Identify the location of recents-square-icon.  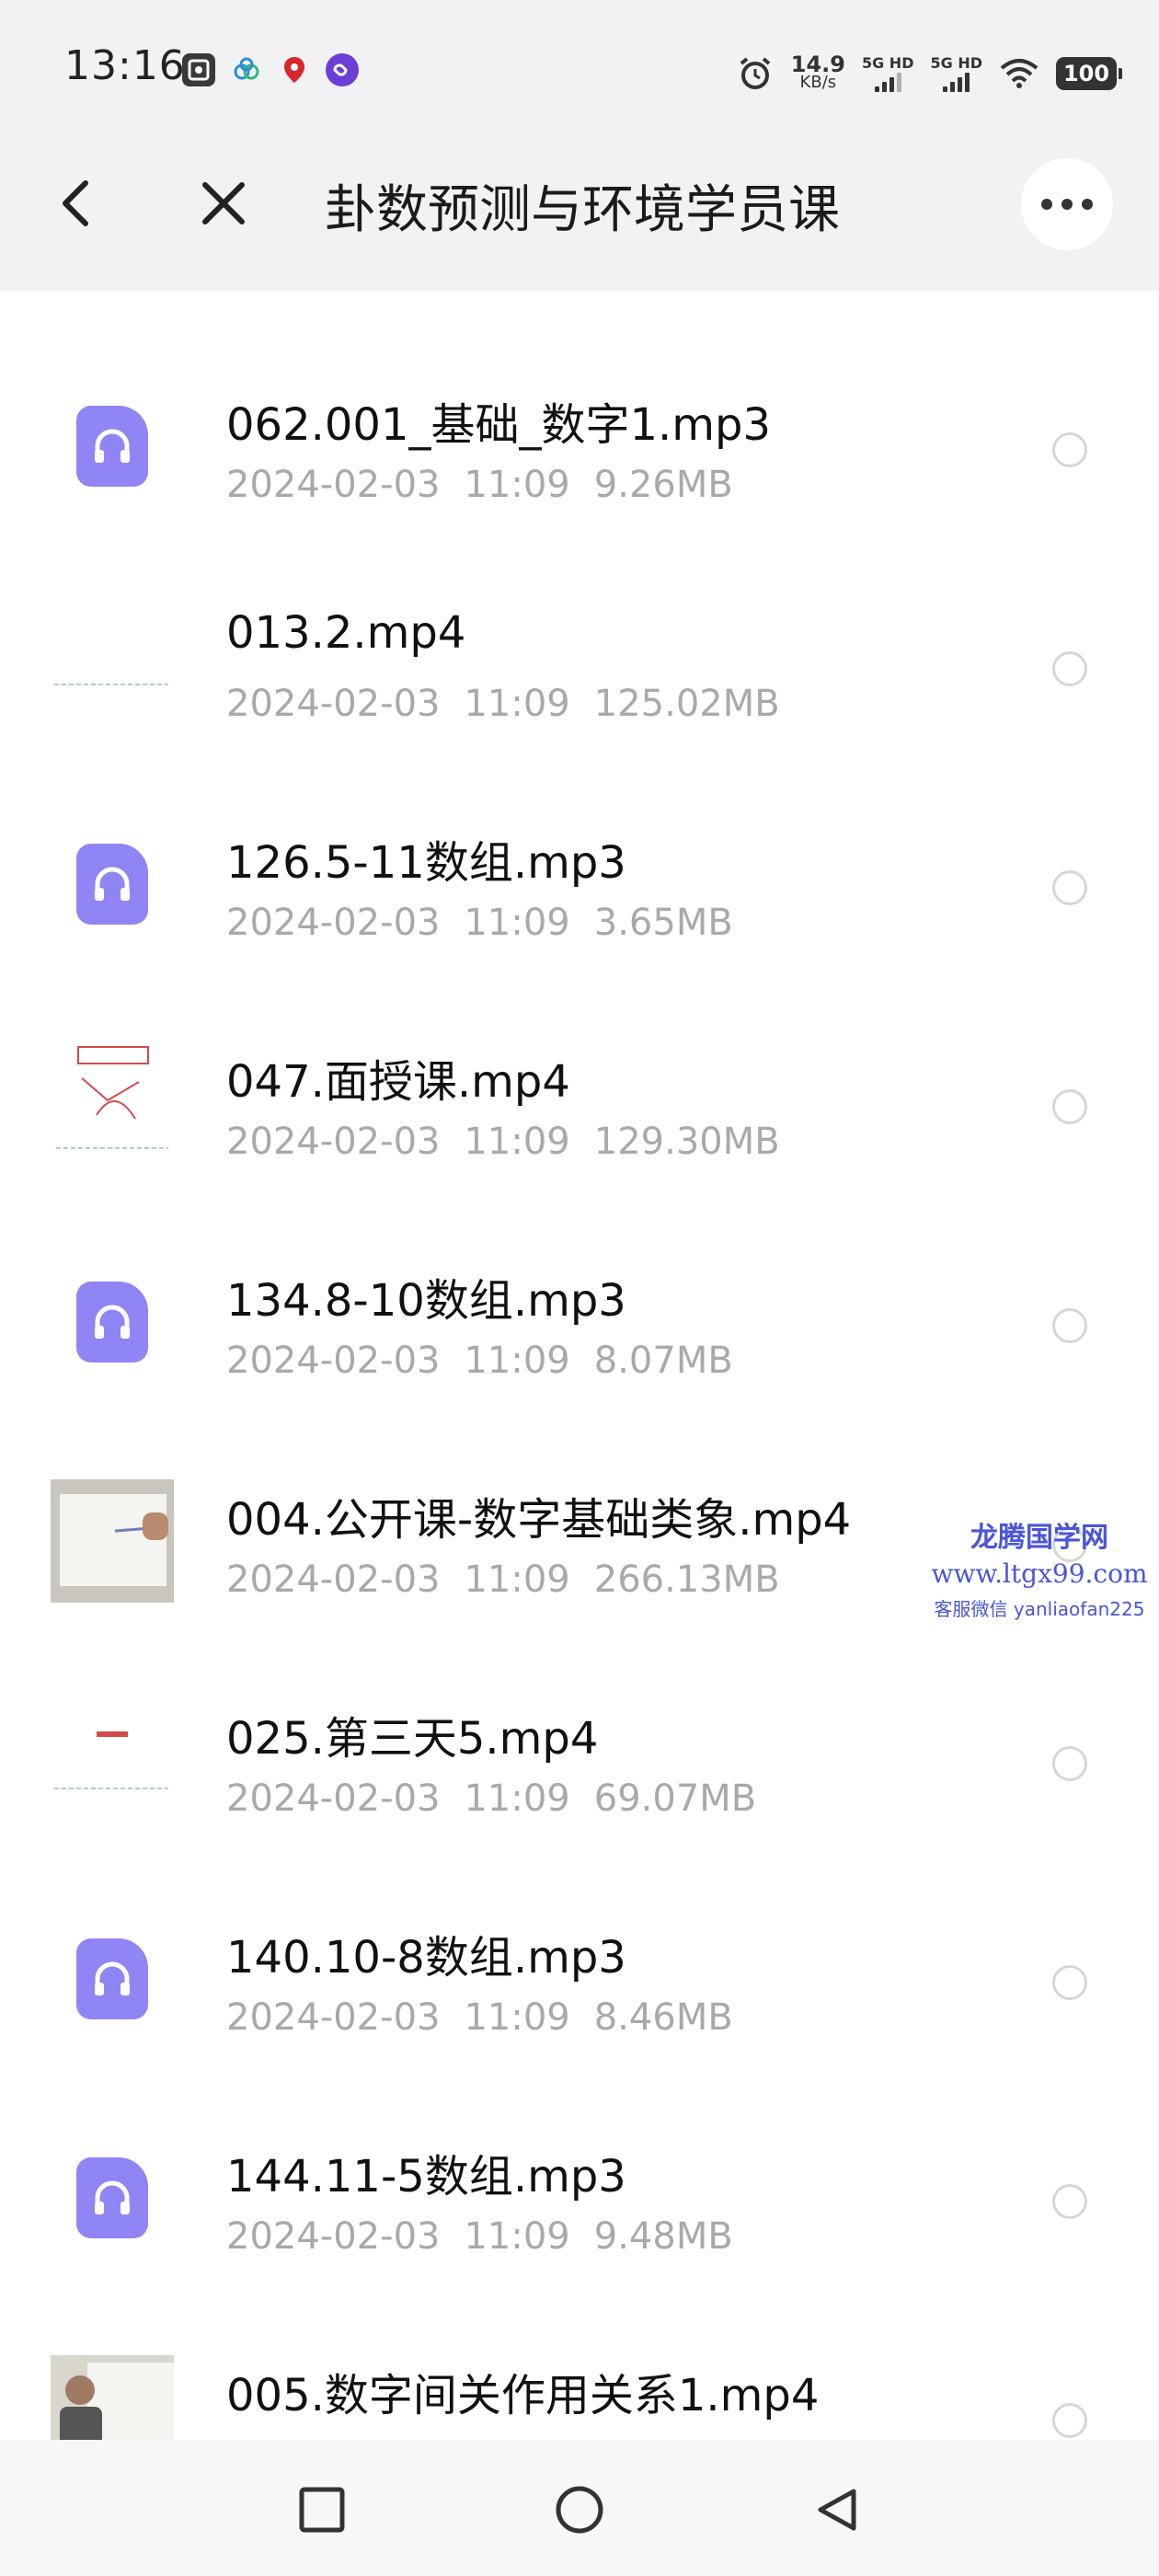
(322, 2510).